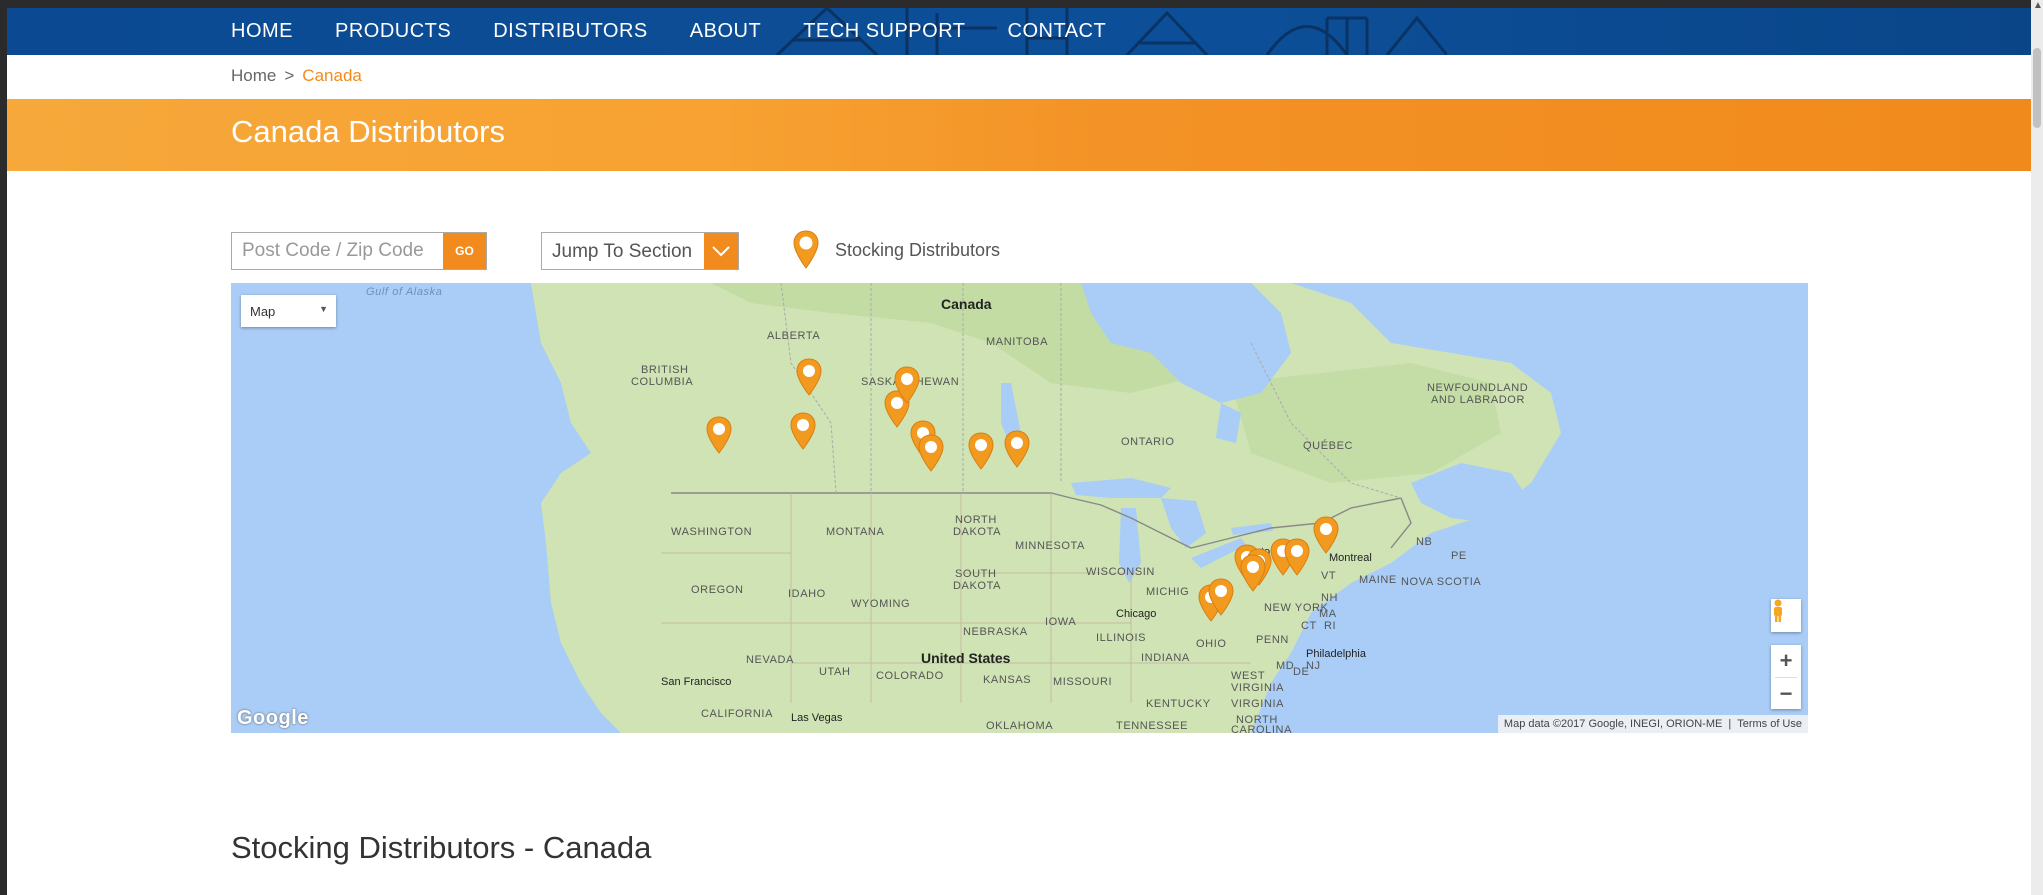 Image resolution: width=2043 pixels, height=895 pixels. Describe the element at coordinates (1328, 576) in the screenshot. I see `map-label-vt: VT` at that location.